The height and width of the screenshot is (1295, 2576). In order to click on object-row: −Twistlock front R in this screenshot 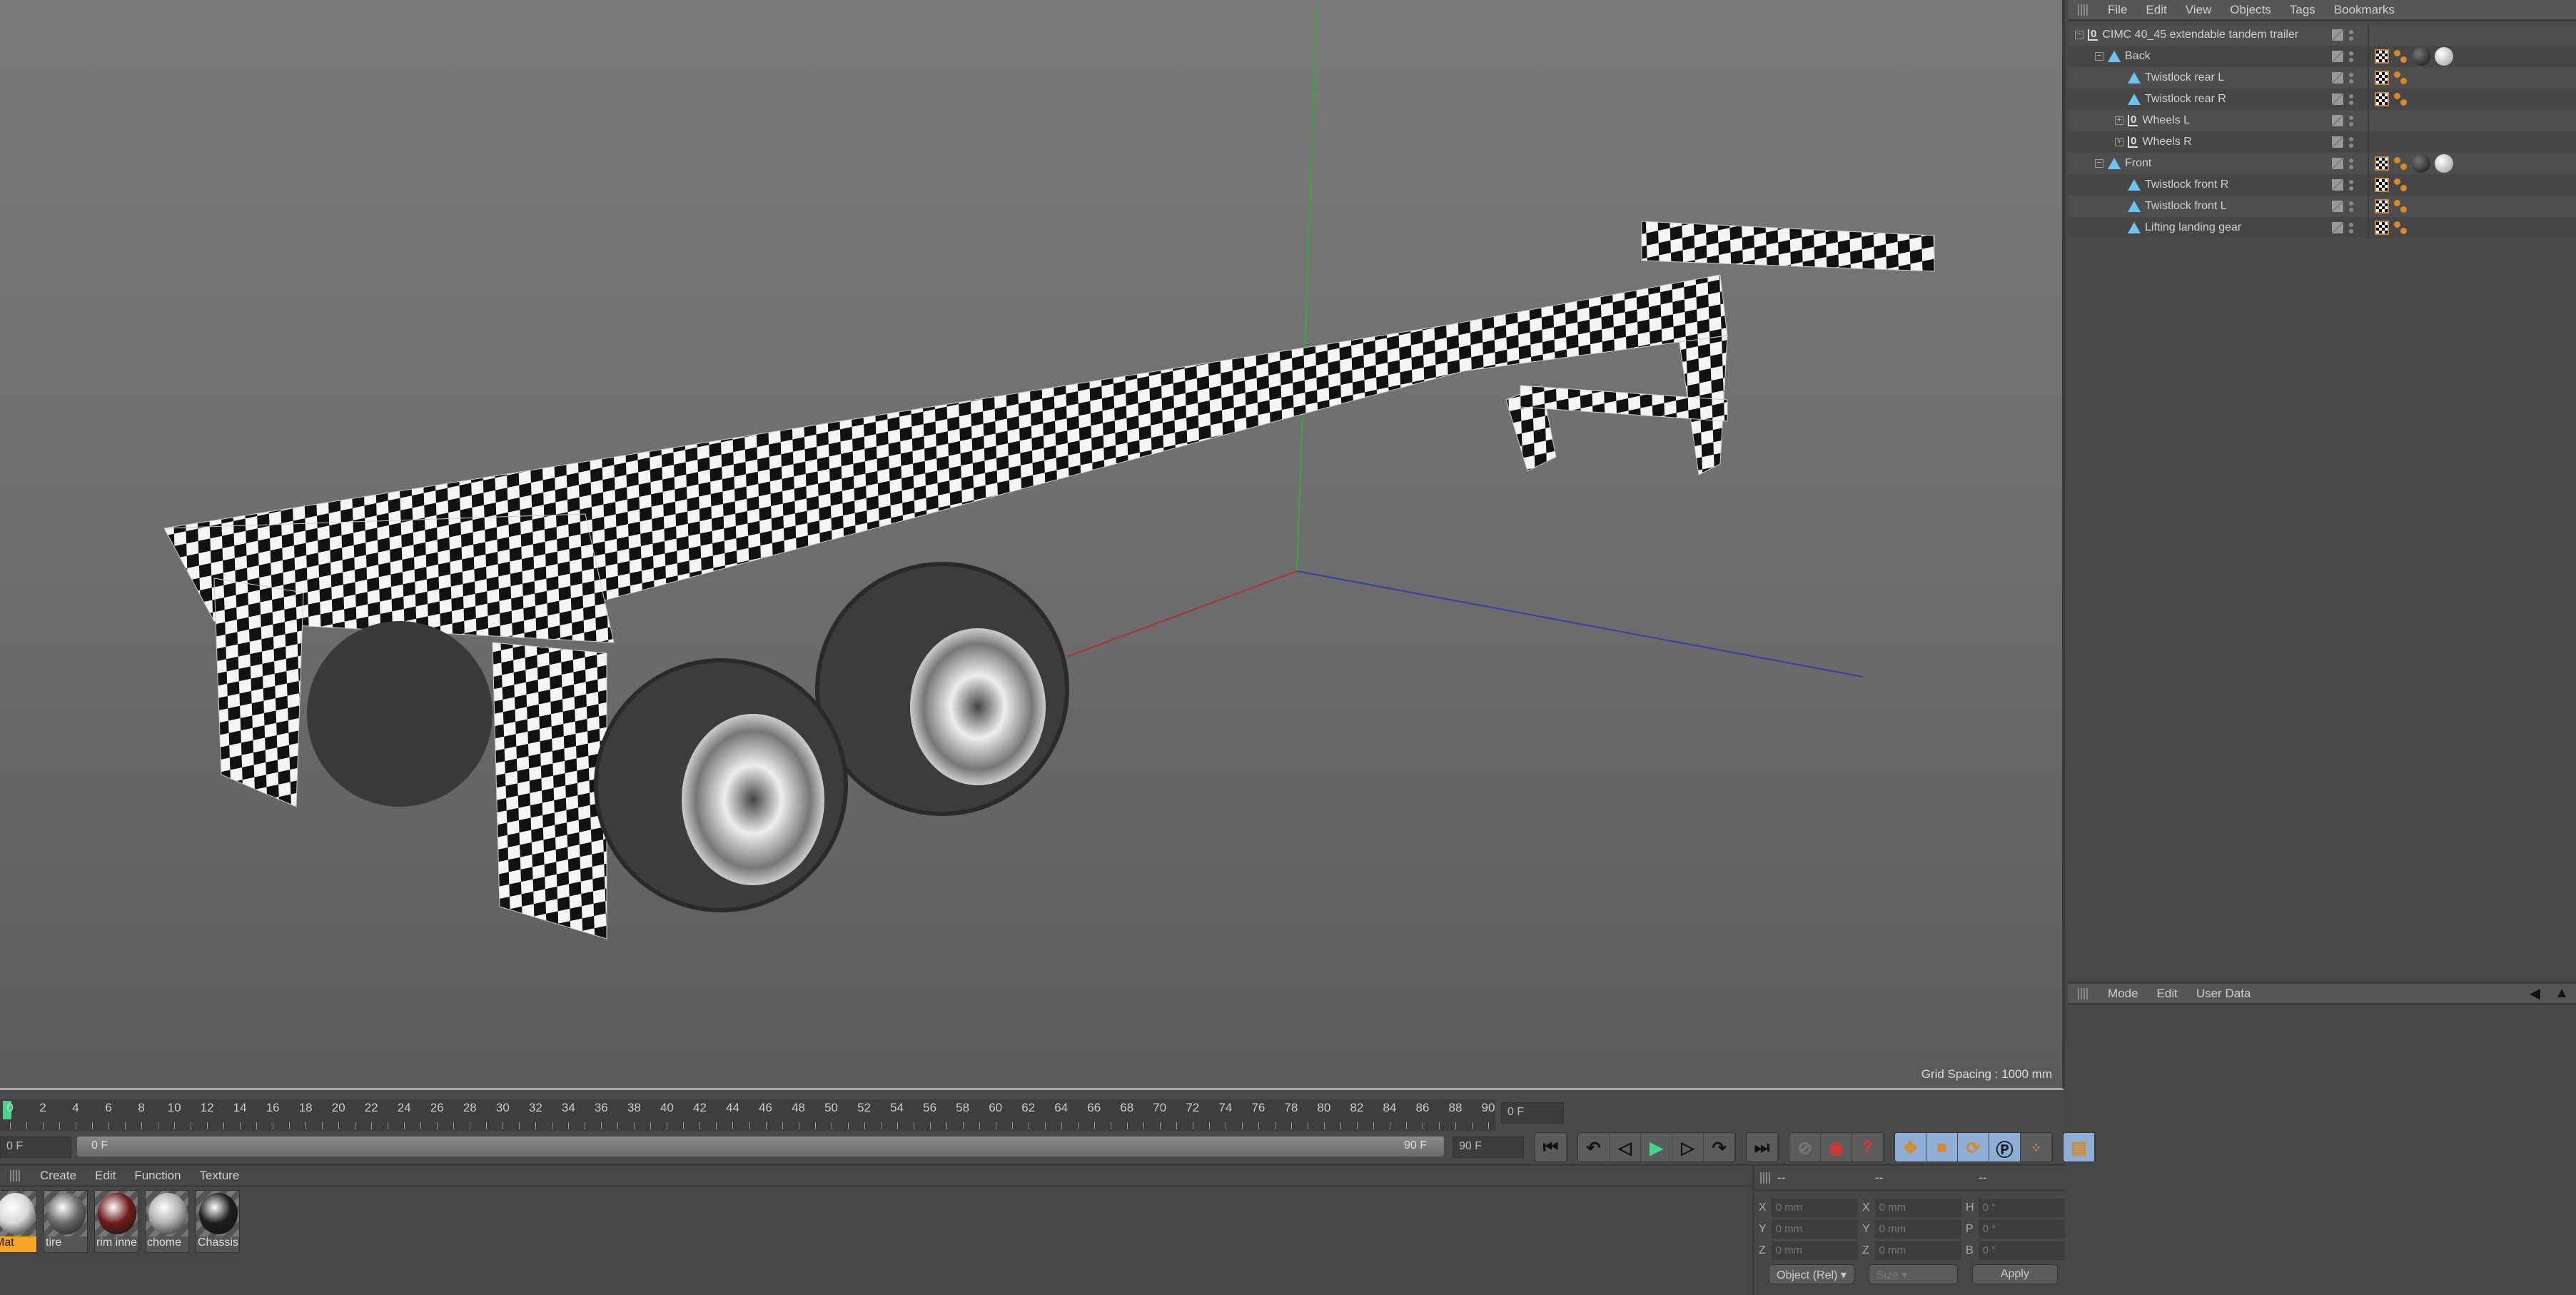, I will do `click(2322, 185)`.